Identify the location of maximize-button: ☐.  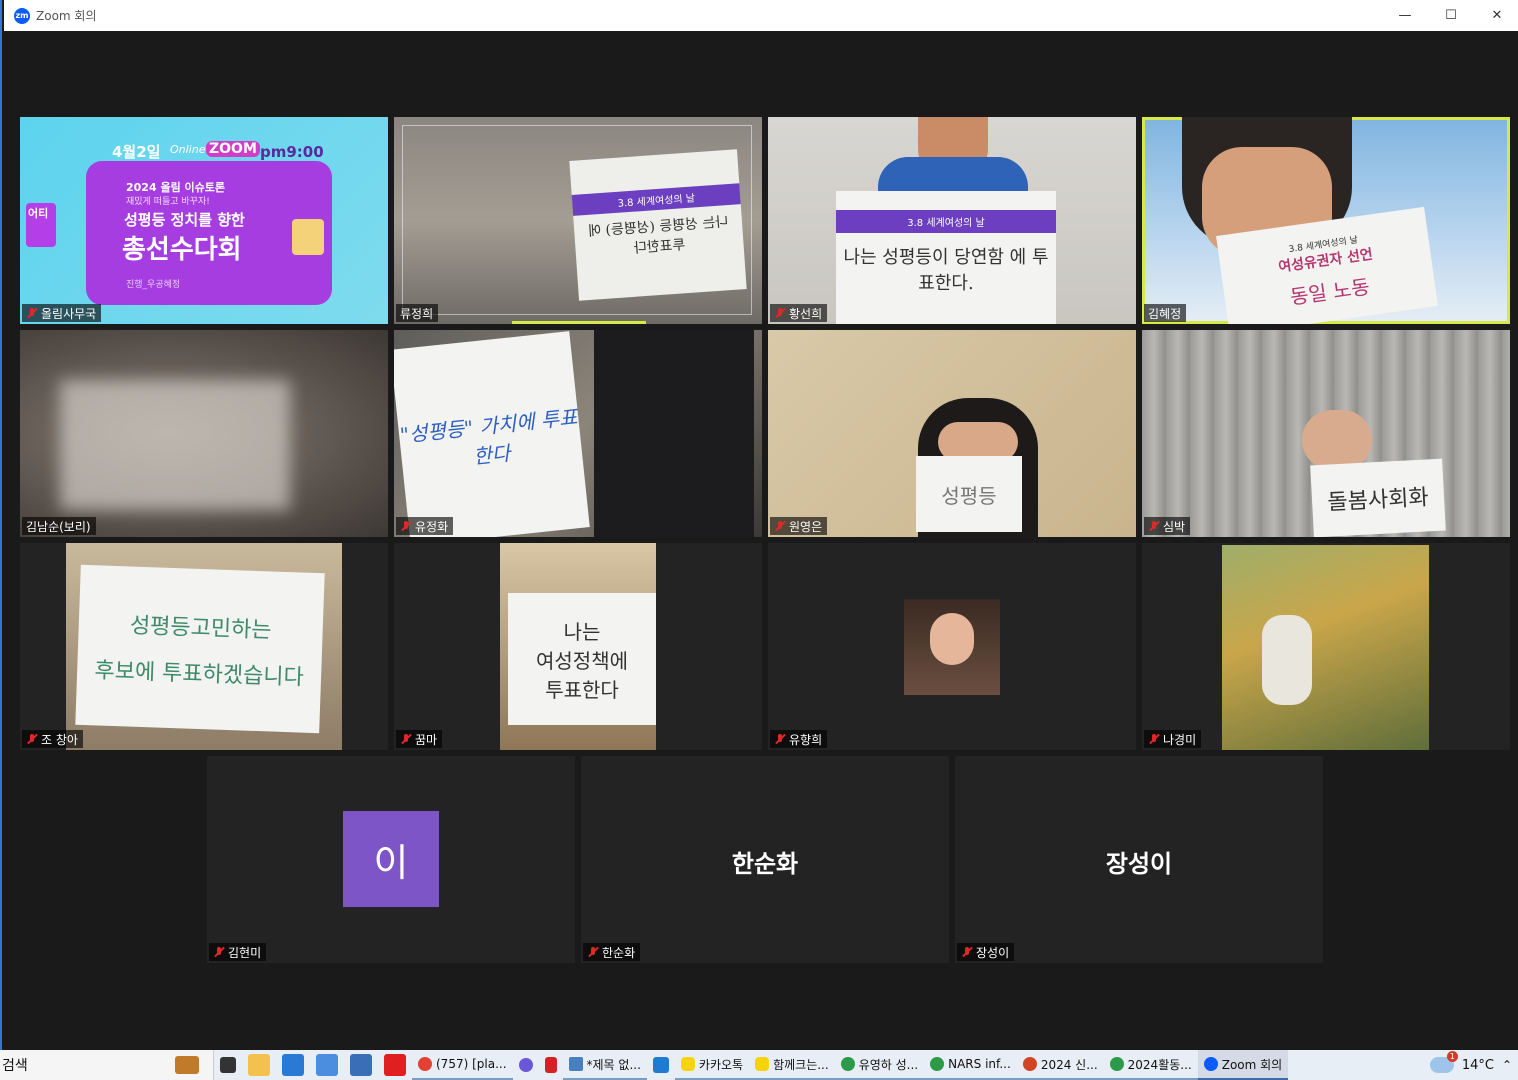
(1451, 15).